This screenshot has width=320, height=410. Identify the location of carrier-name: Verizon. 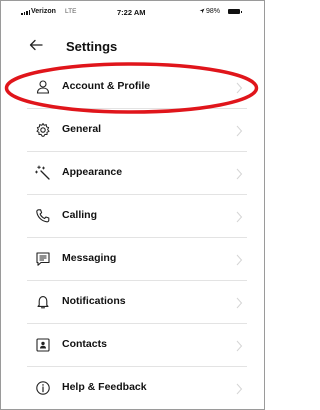
(43, 11).